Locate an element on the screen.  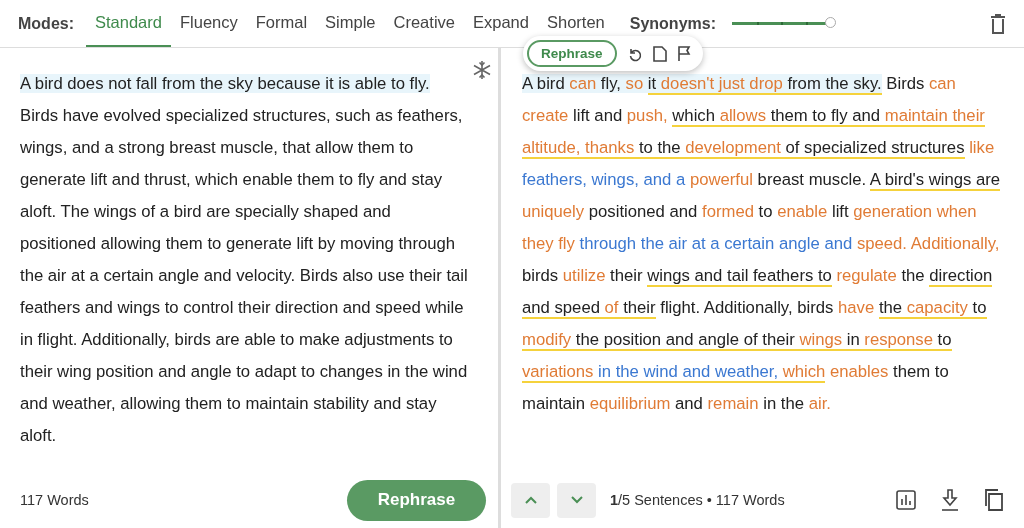
document-icon is located at coordinates (659, 53).